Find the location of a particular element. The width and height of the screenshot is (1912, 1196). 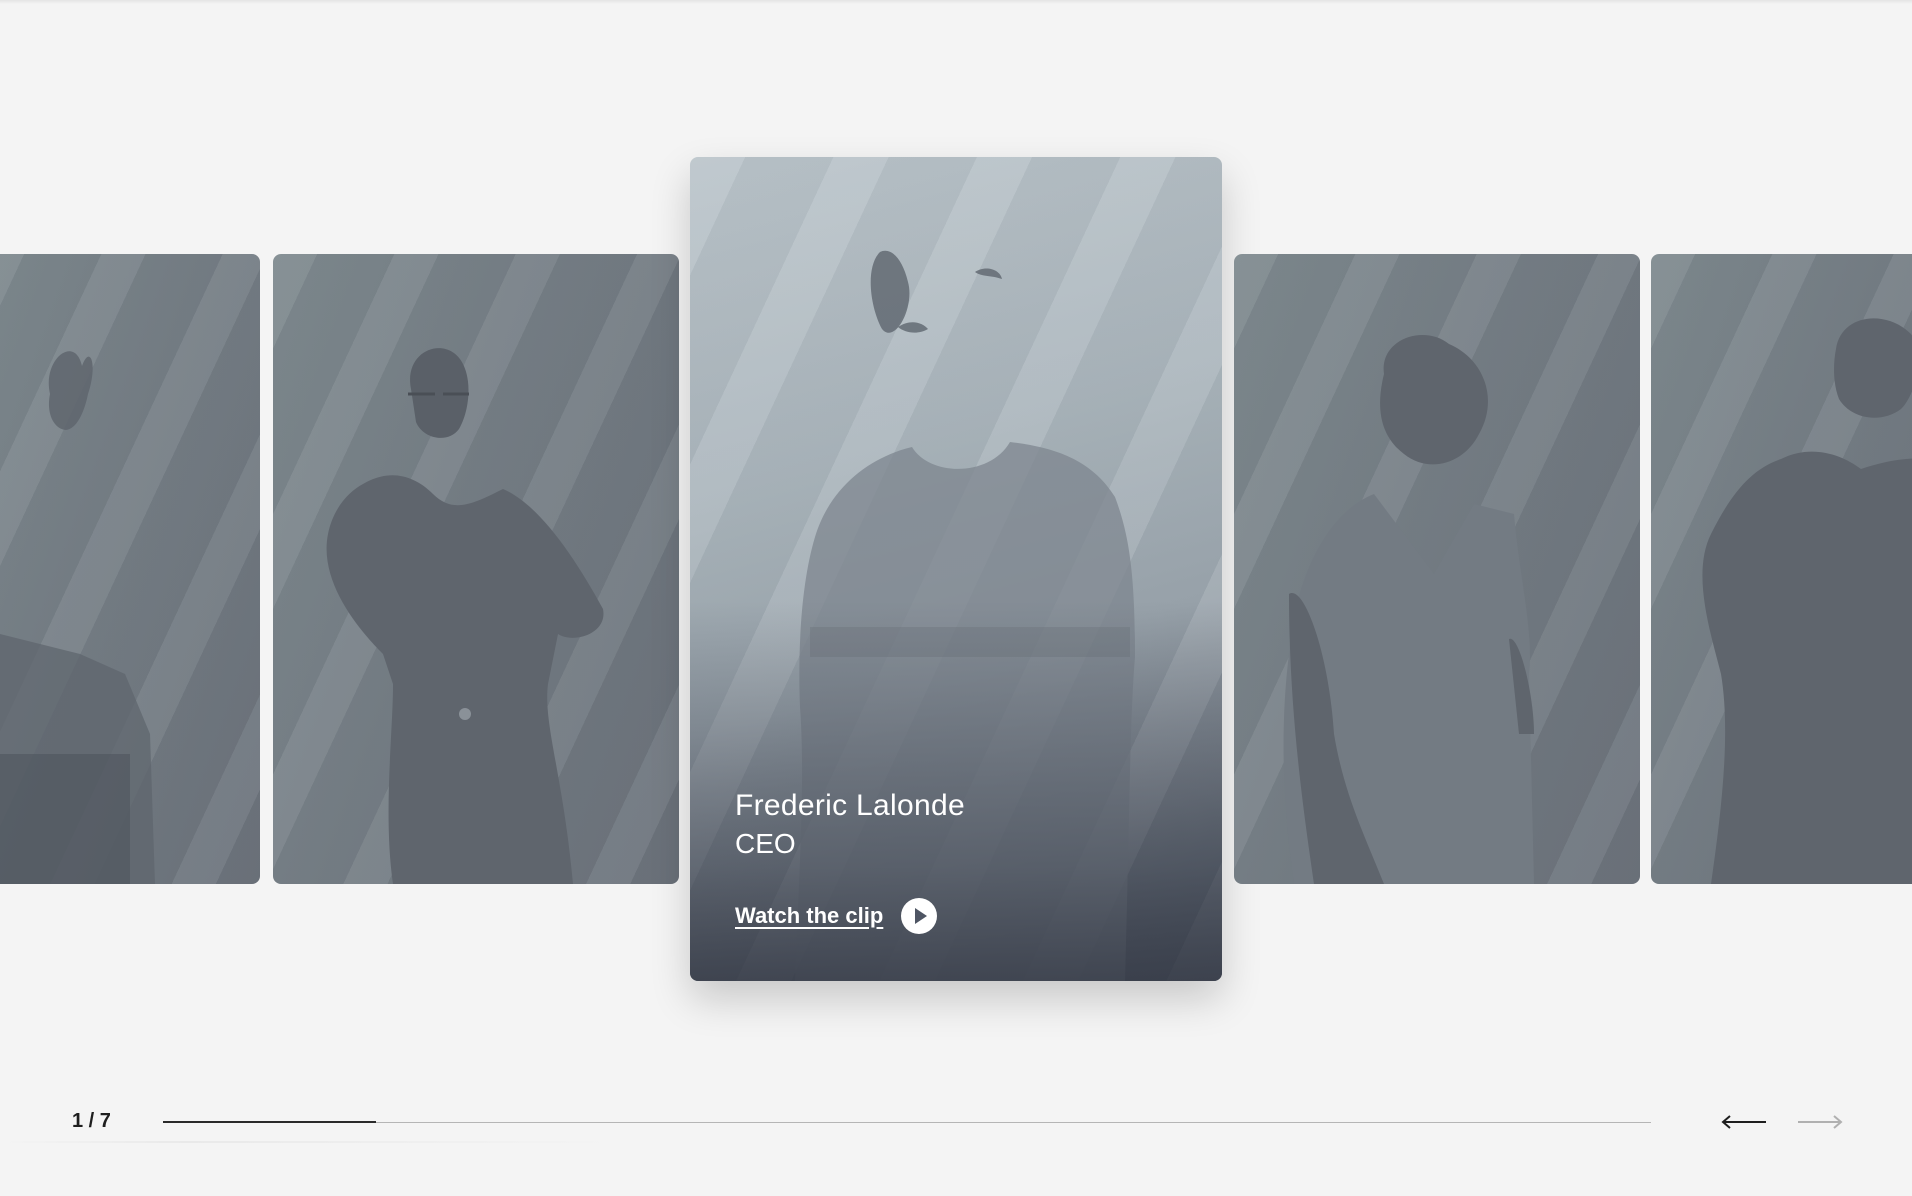

arrow-right-icon is located at coordinates (1820, 1122).